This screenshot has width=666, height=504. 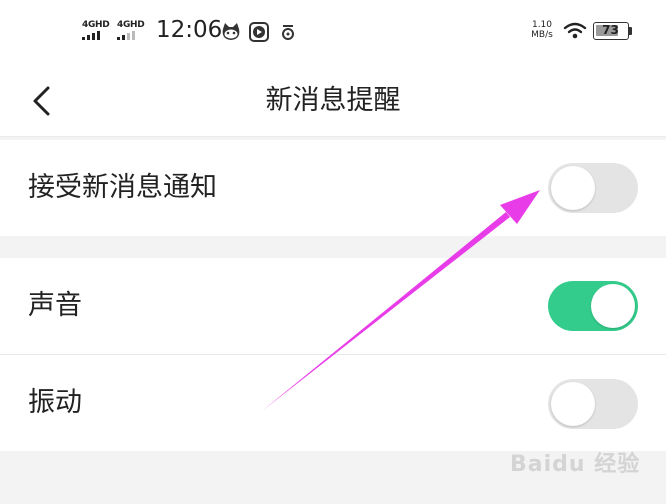 I want to click on cat-app-icon, so click(x=231, y=31).